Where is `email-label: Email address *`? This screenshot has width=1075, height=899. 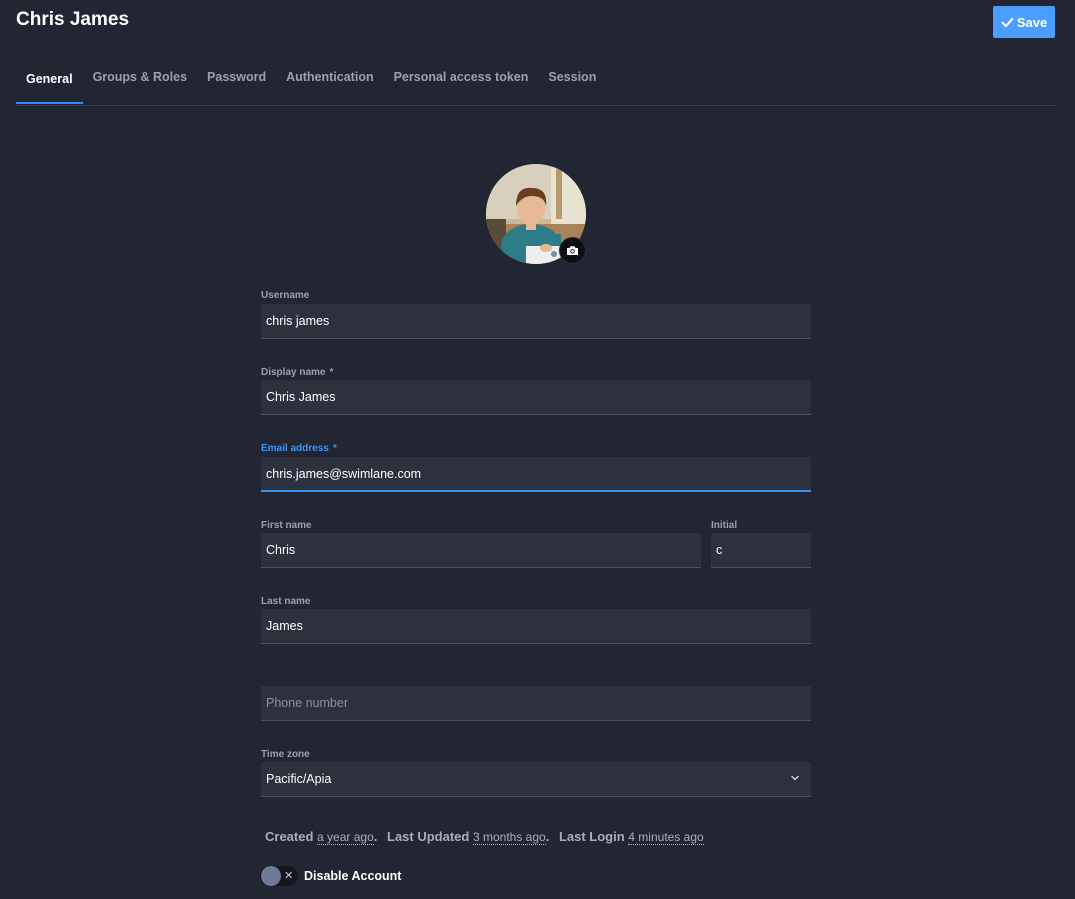
email-label: Email address * is located at coordinates (299, 448).